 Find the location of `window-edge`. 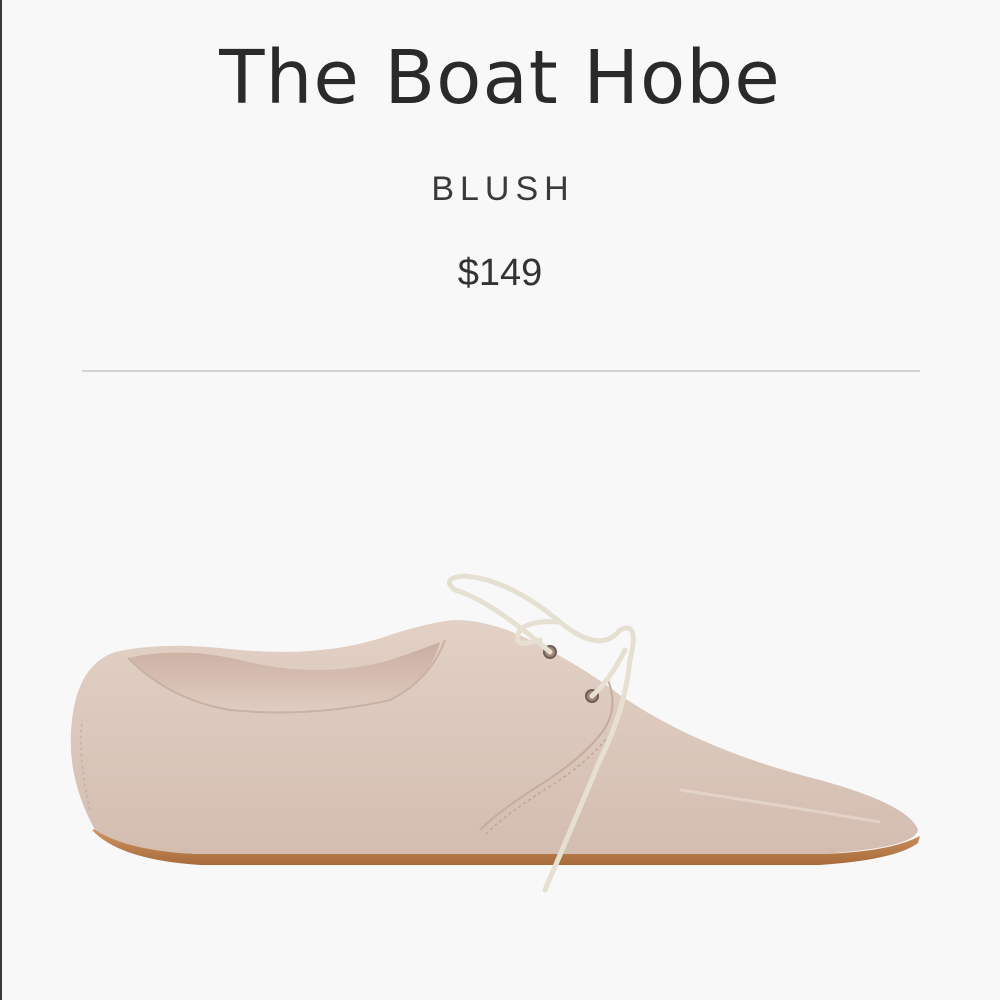

window-edge is located at coordinates (1, 500).